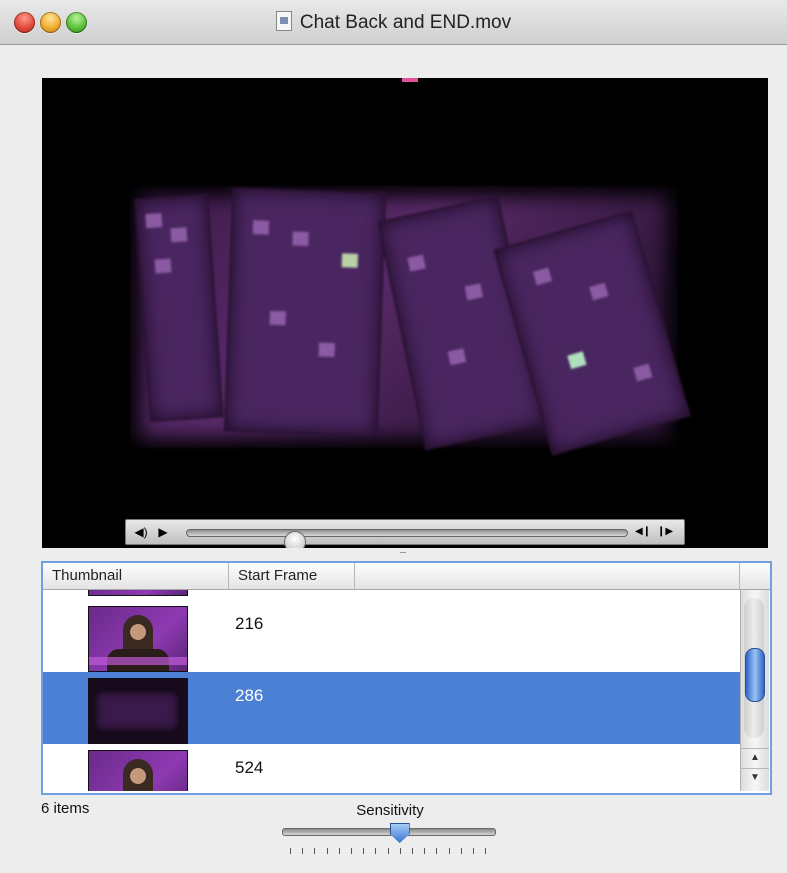 The image size is (787, 873). I want to click on window-title: Chat Back and END.mov, so click(405, 22).